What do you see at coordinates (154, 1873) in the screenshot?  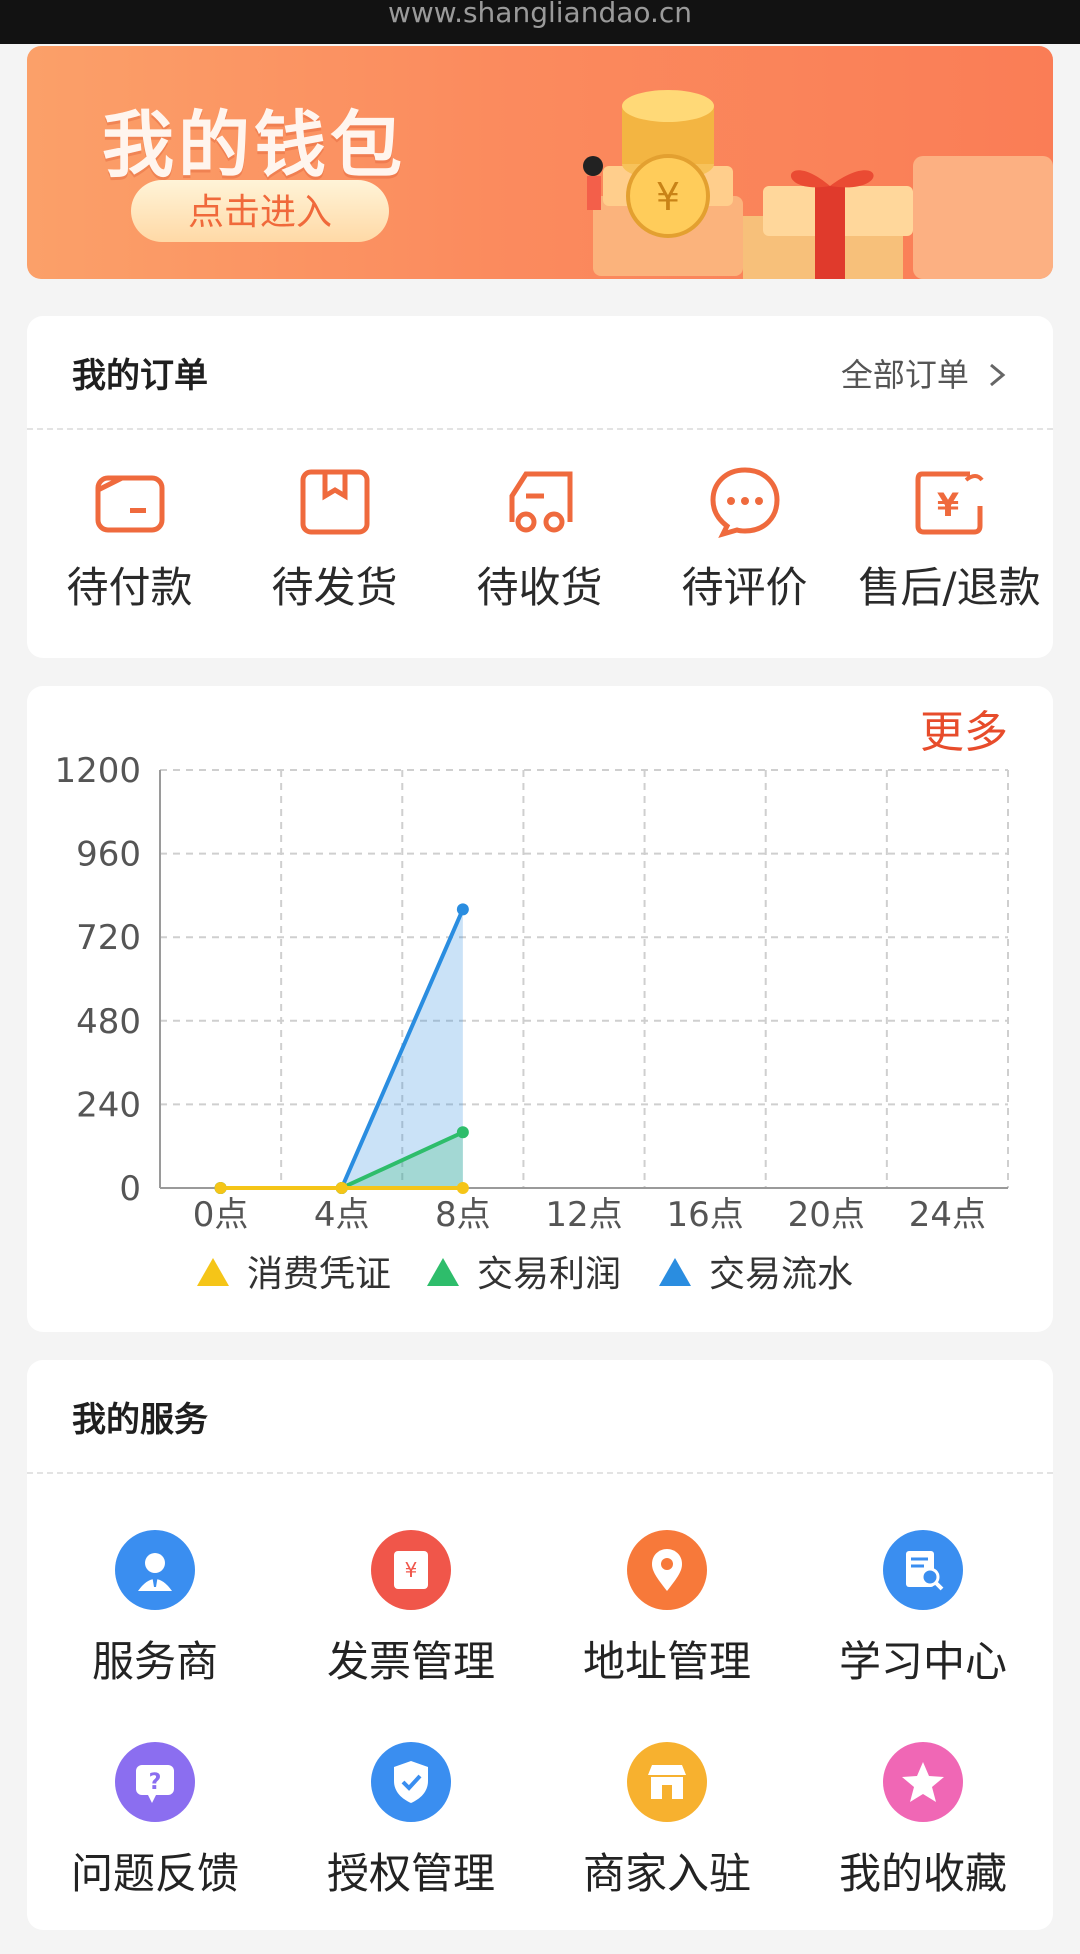 I see `service-label: 问题反馈` at bounding box center [154, 1873].